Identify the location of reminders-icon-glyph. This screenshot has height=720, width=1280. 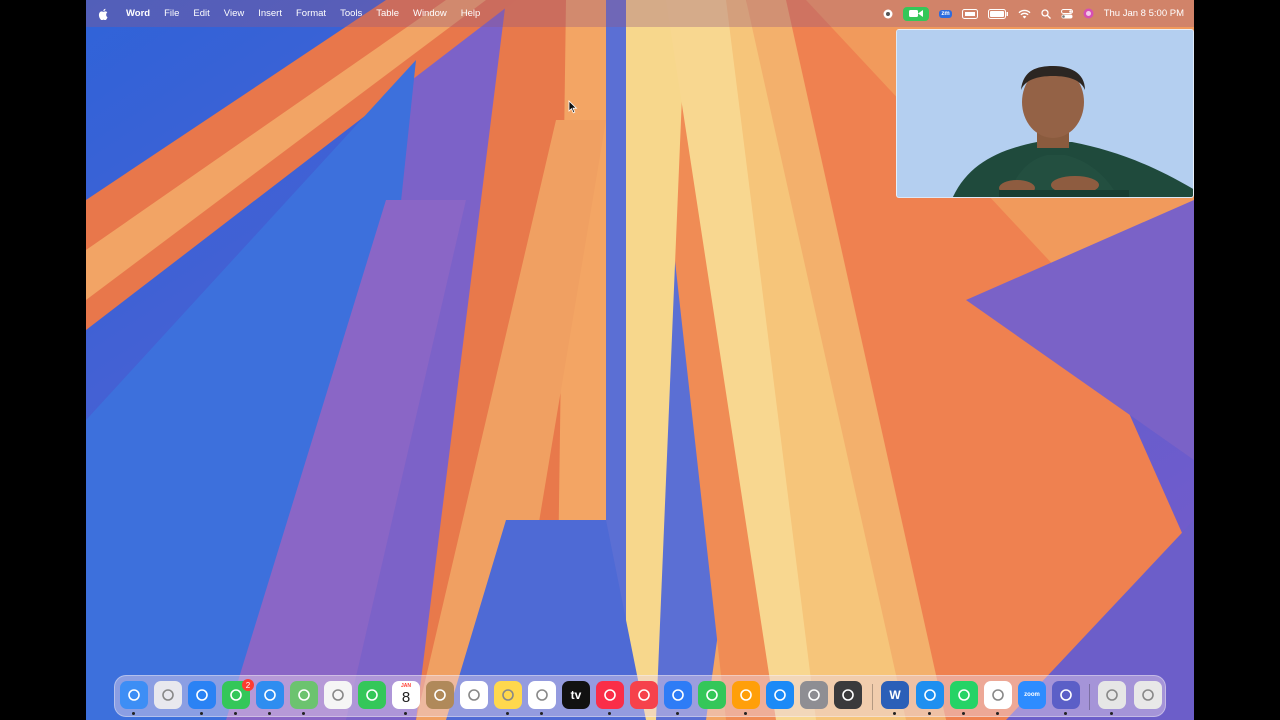
(474, 695).